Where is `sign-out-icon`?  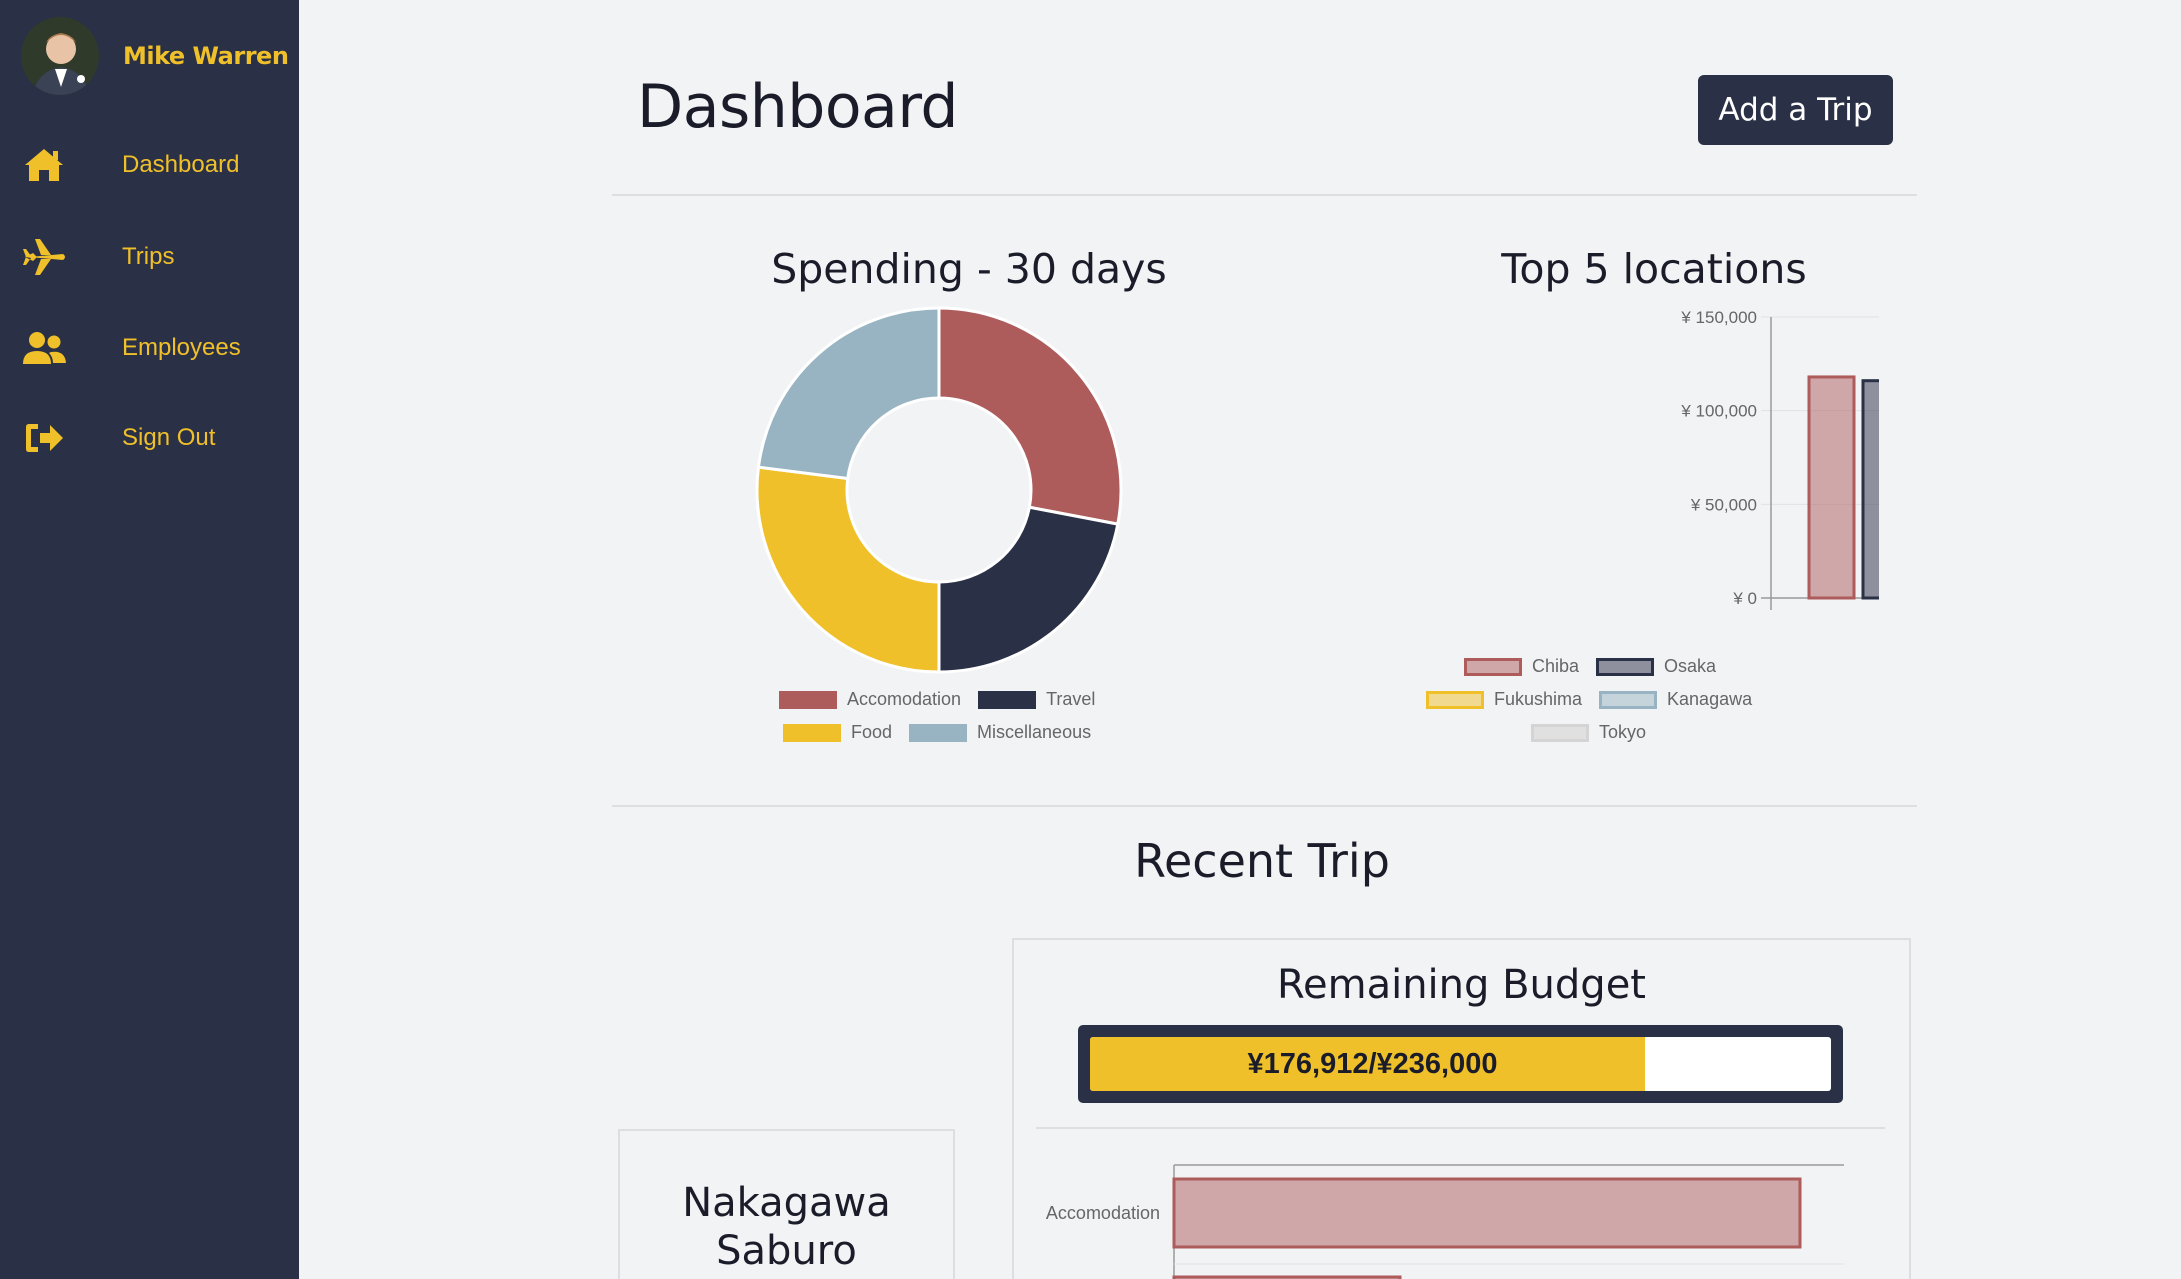
sign-out-icon is located at coordinates (44, 438).